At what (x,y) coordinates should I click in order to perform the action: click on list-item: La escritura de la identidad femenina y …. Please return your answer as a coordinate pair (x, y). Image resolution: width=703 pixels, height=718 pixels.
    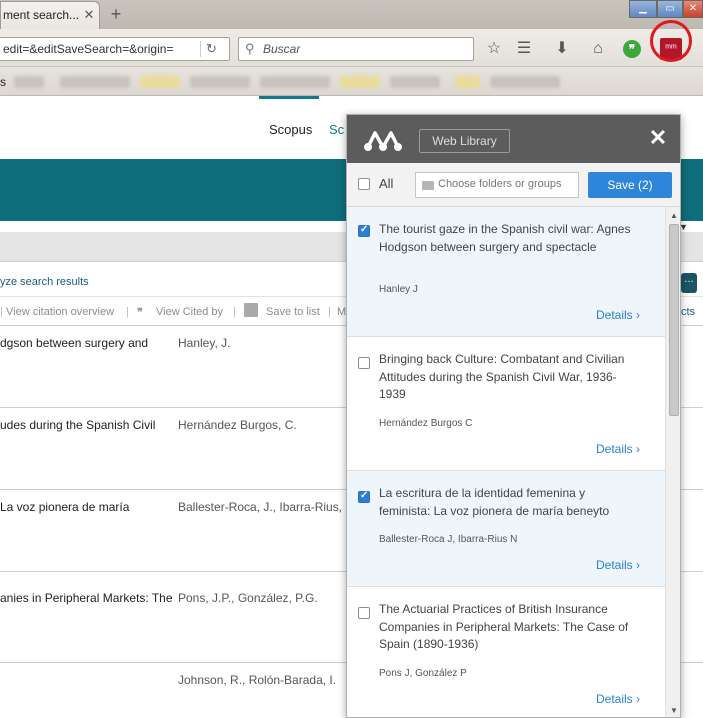
    Looking at the image, I should click on (506, 529).